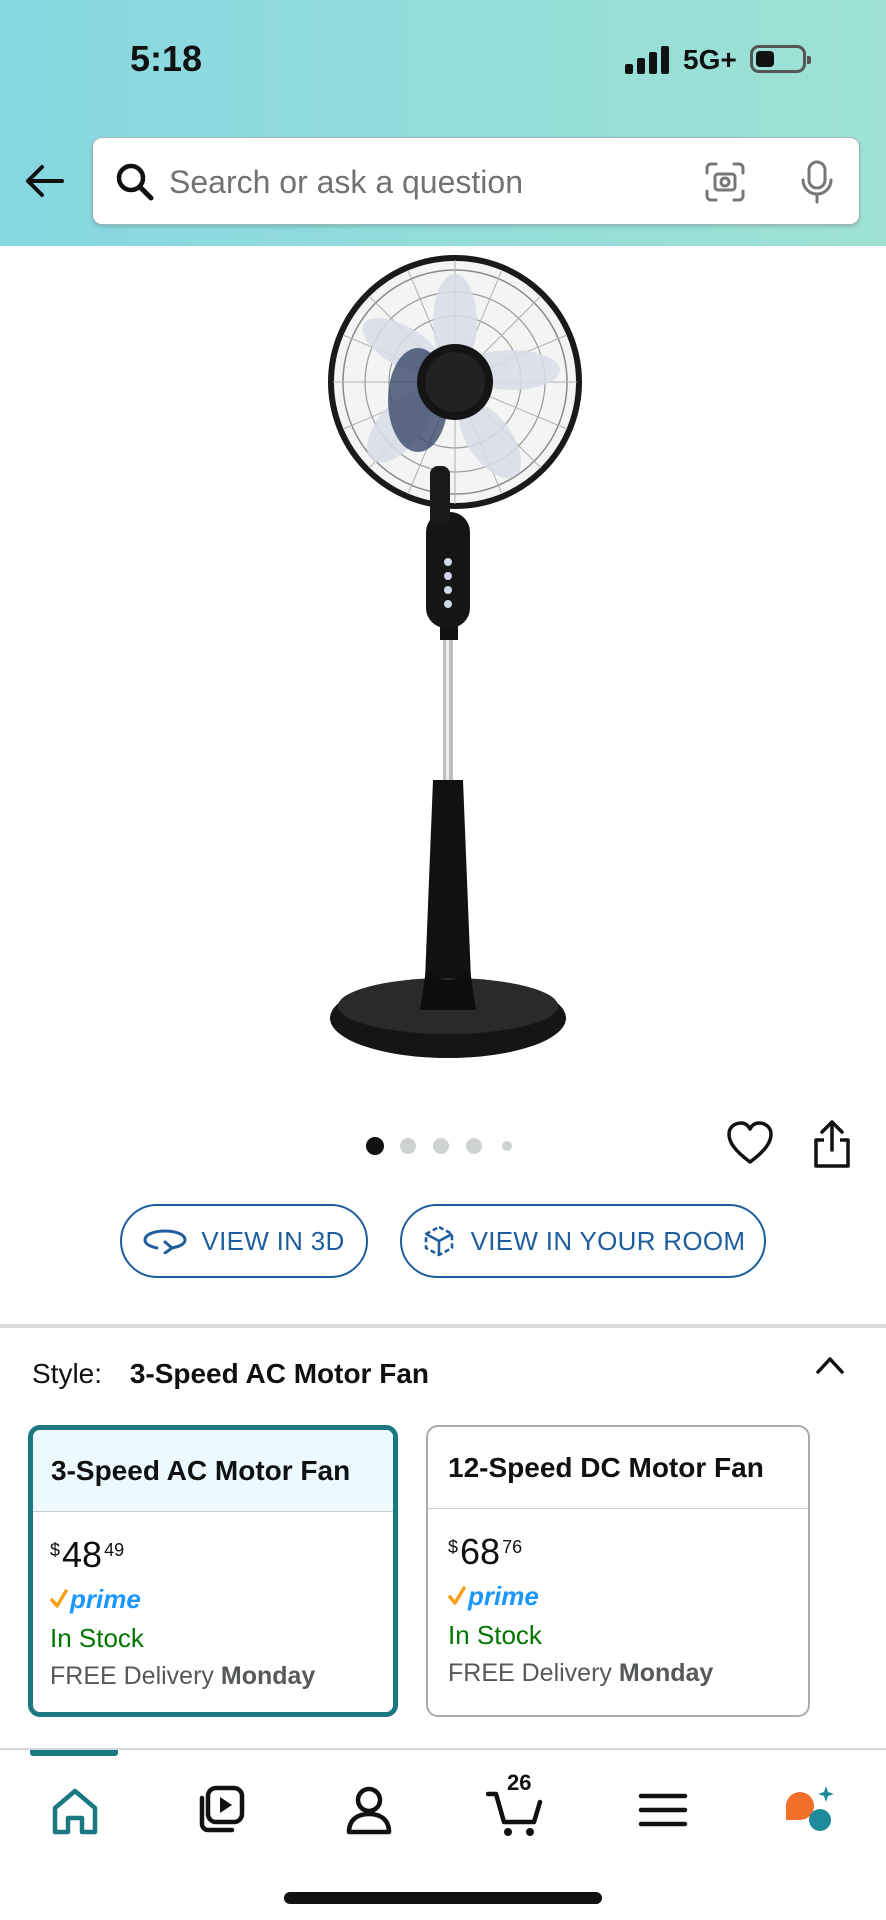  What do you see at coordinates (628, 1553) in the screenshot?
I see `option-price: $ 68 76` at bounding box center [628, 1553].